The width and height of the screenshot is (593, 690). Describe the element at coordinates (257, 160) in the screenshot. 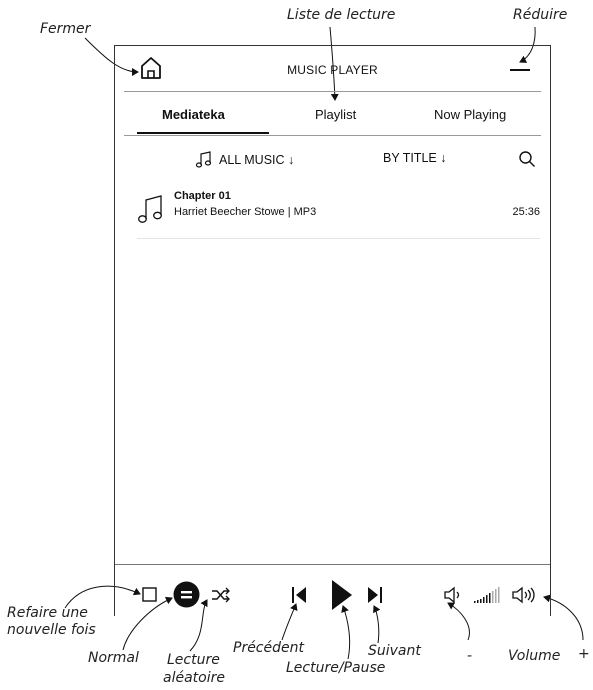

I see `source-filter-label: ALL MUSIC ↓` at that location.